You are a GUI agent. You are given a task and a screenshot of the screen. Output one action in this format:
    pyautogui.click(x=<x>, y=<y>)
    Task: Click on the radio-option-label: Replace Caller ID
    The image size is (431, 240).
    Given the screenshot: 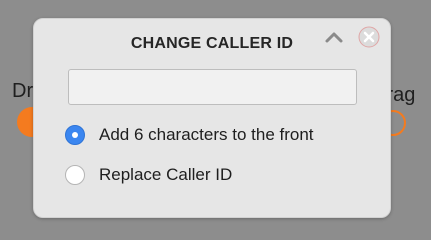 What is the action you would take?
    pyautogui.click(x=166, y=174)
    